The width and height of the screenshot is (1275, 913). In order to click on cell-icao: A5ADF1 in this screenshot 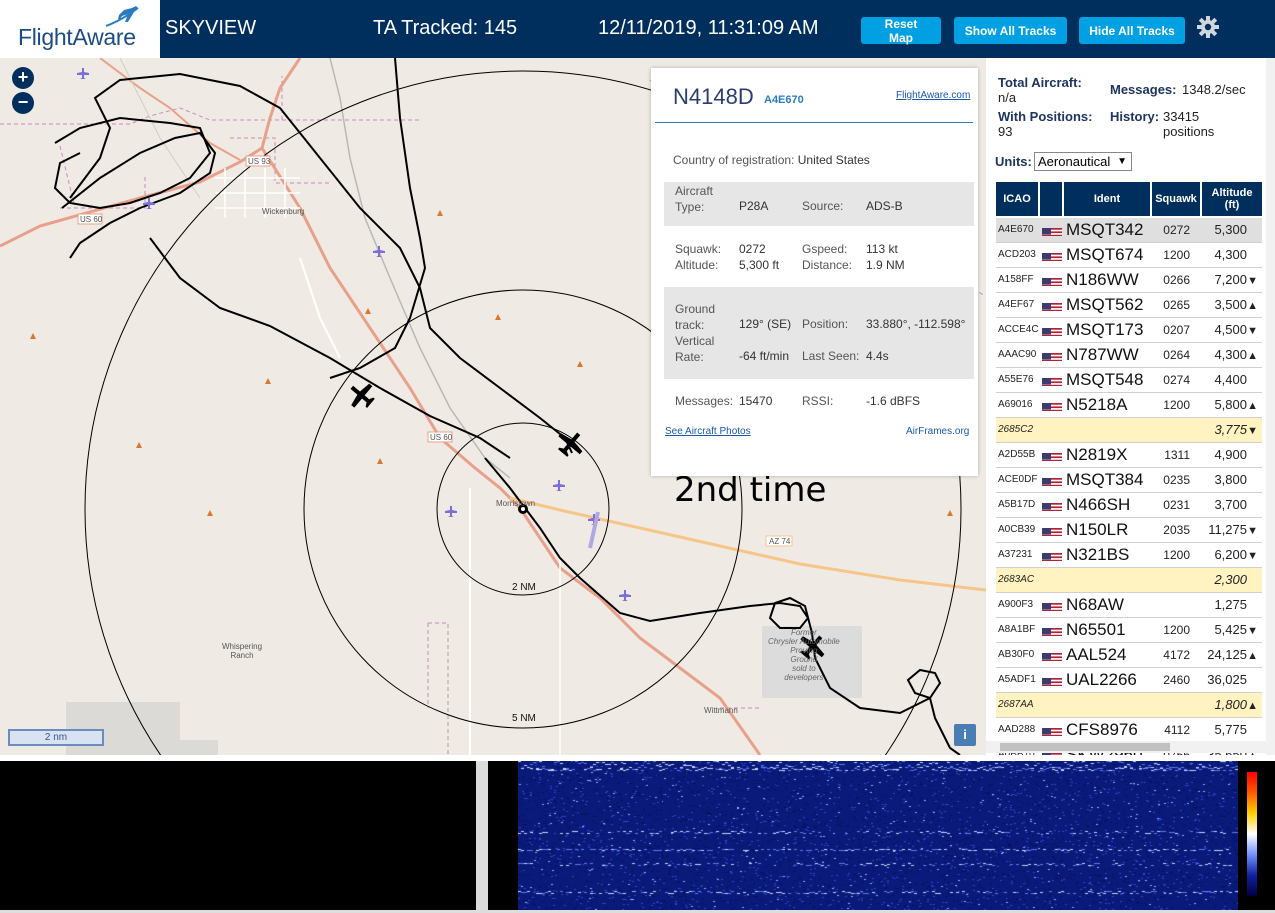, I will do `click(1017, 679)`.